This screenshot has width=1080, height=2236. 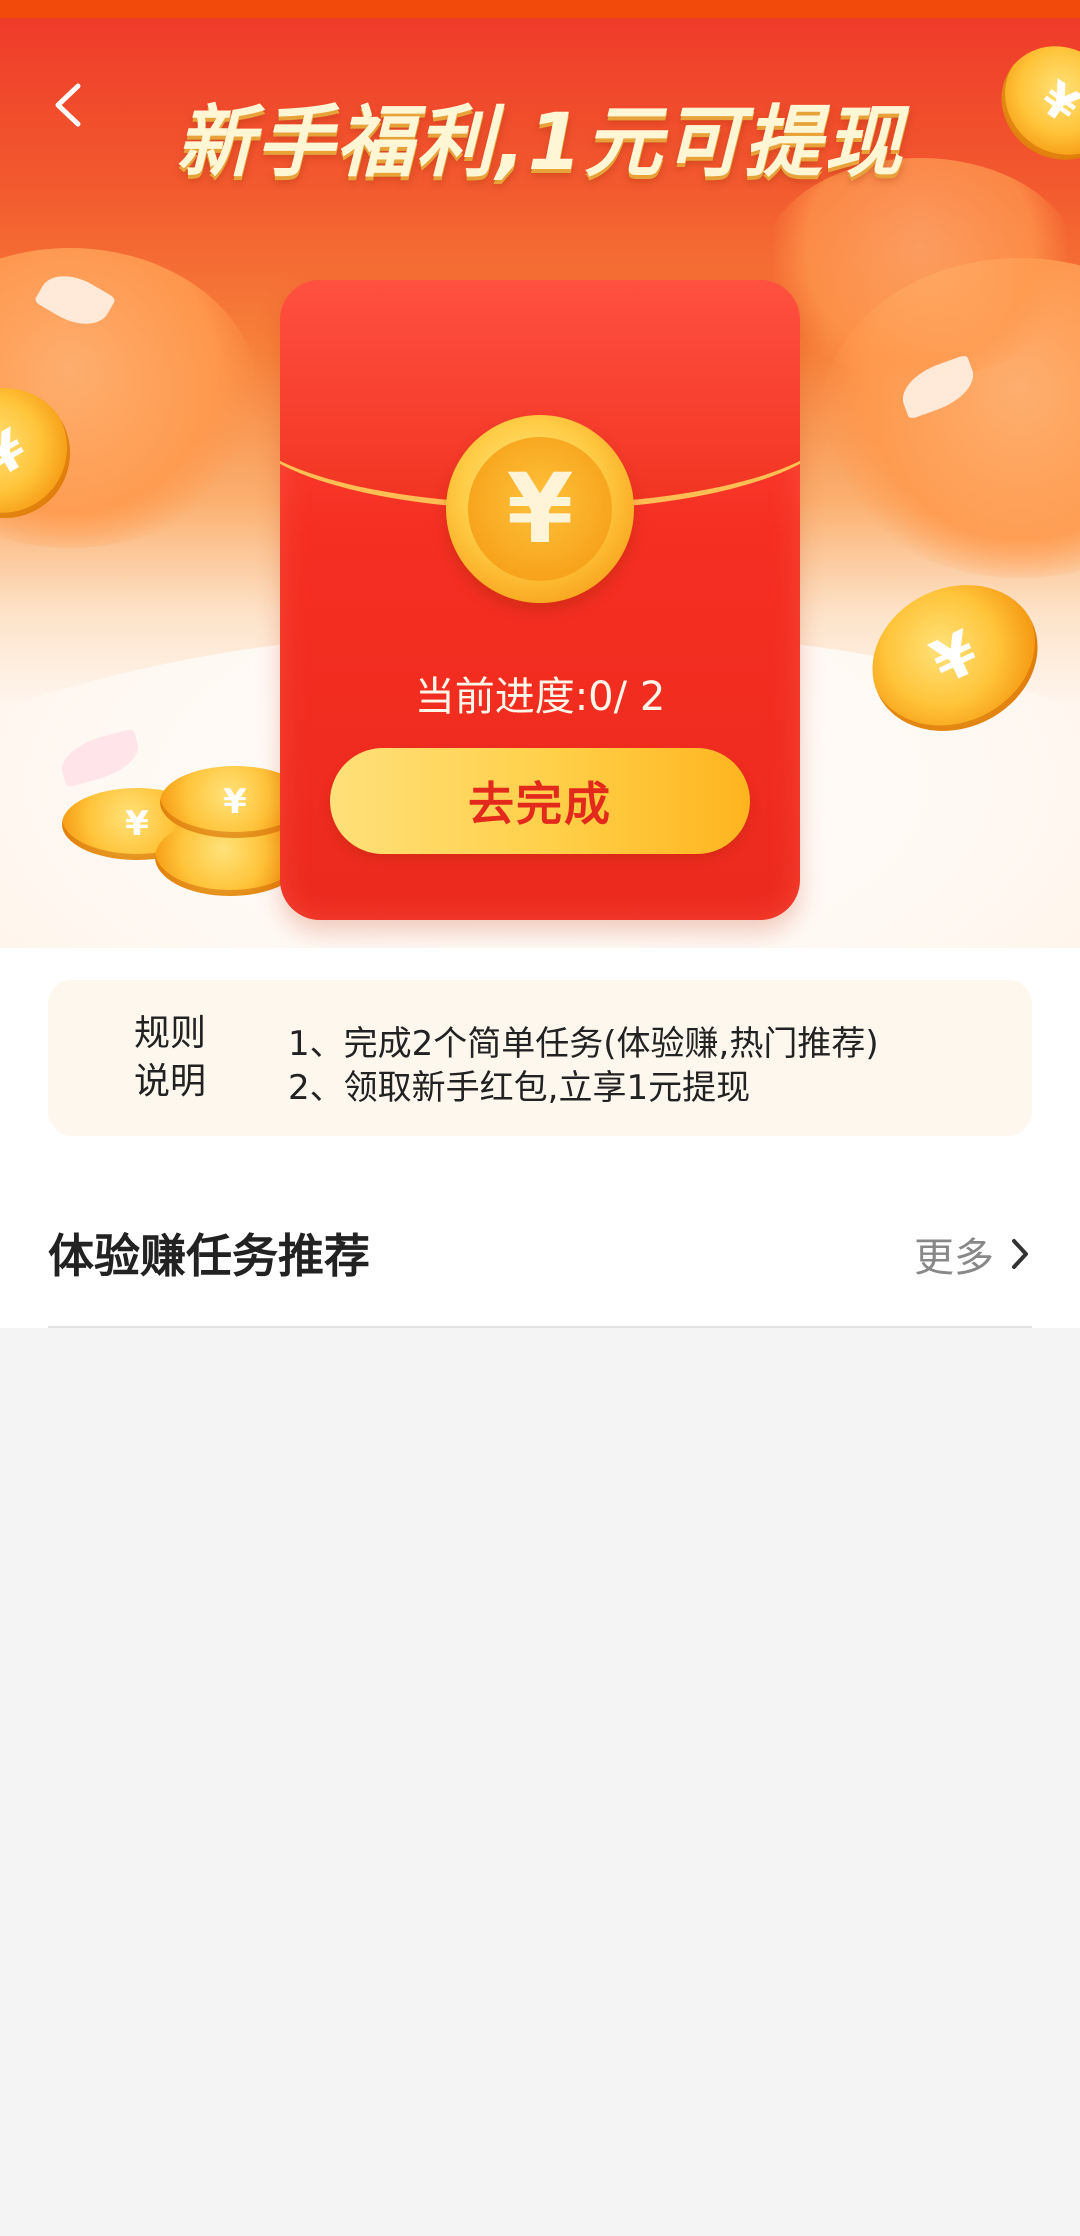 What do you see at coordinates (169, 1081) in the screenshot?
I see `rules-title-line2: 说明` at bounding box center [169, 1081].